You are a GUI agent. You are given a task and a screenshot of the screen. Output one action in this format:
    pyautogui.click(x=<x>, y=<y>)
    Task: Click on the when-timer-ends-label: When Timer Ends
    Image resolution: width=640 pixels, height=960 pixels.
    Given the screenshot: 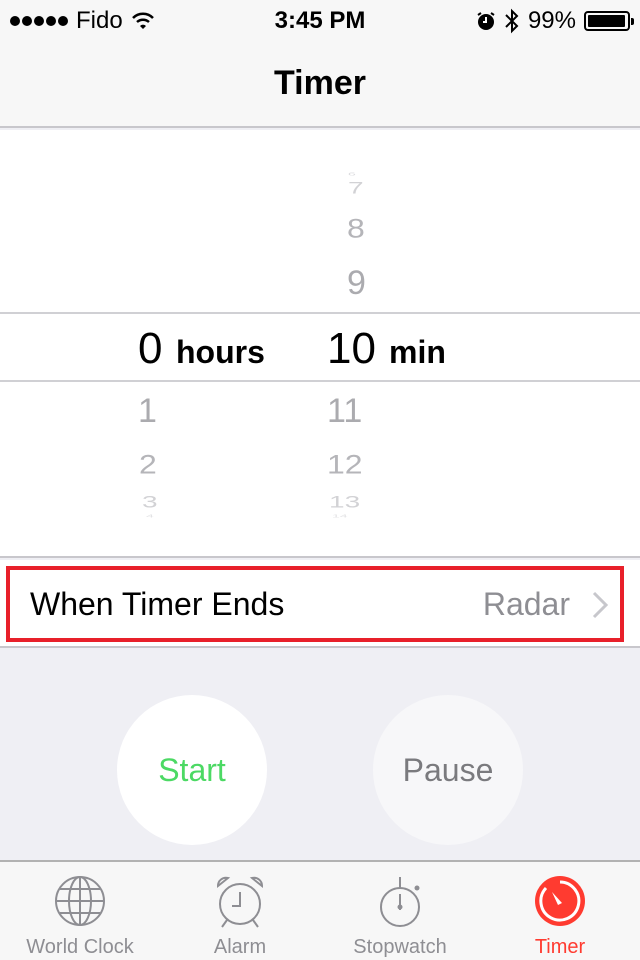 What is the action you would take?
    pyautogui.click(x=157, y=604)
    